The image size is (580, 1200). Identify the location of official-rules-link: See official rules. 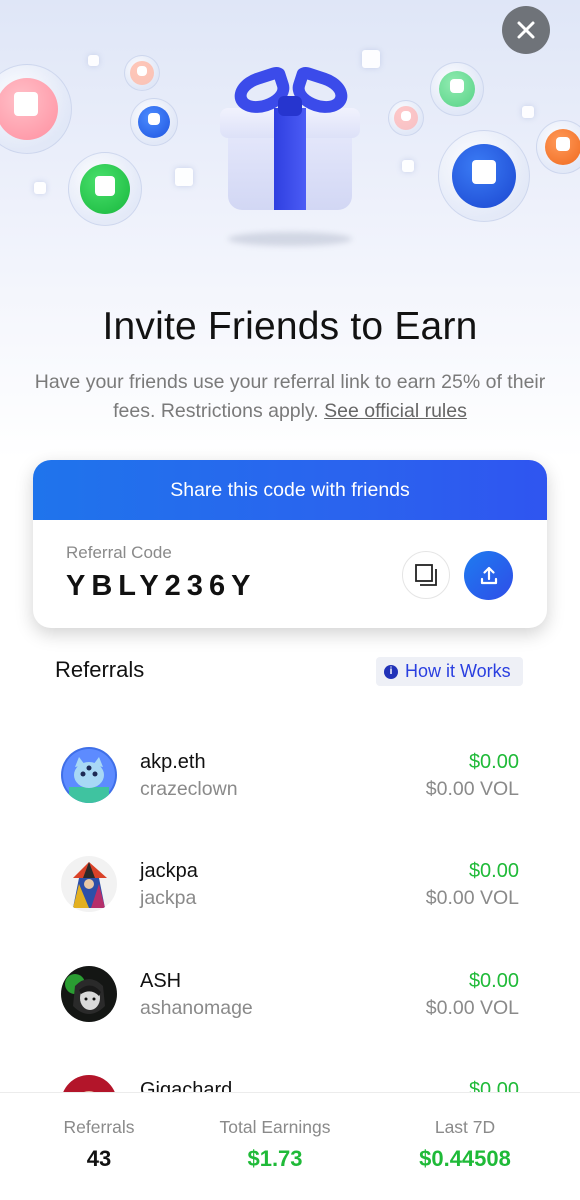
(395, 411).